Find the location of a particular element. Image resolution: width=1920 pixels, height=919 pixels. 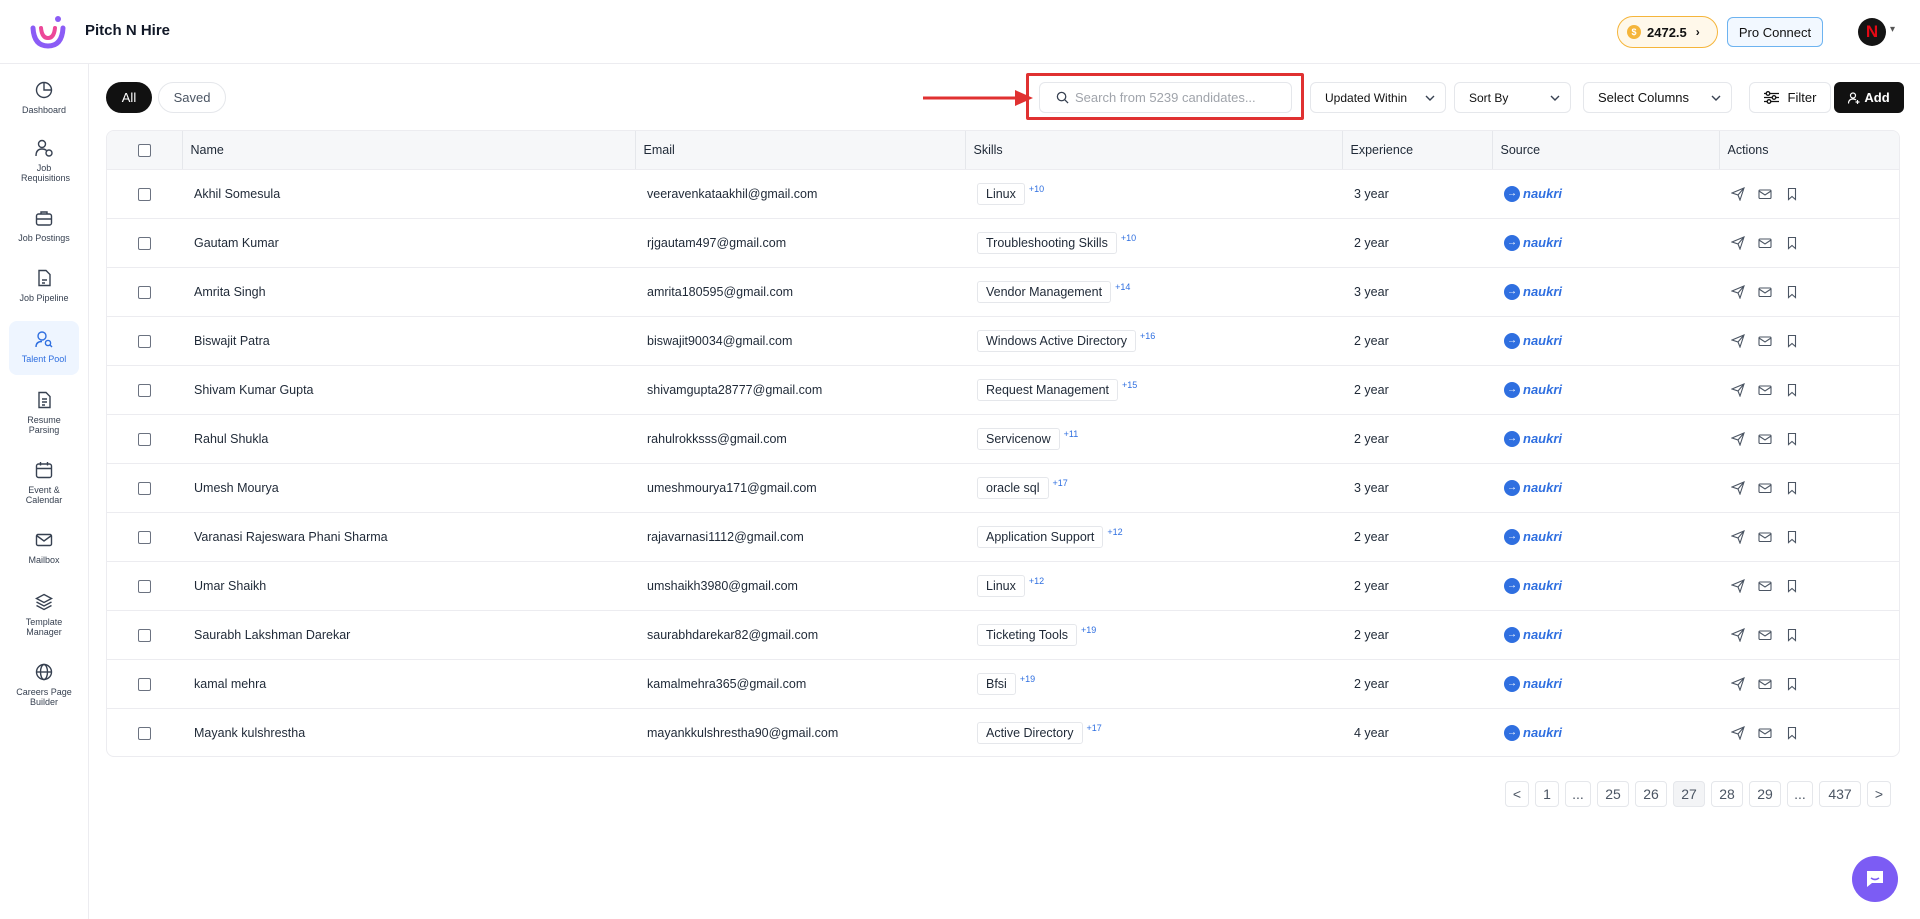

filter-button: Filter is located at coordinates (1790, 97).